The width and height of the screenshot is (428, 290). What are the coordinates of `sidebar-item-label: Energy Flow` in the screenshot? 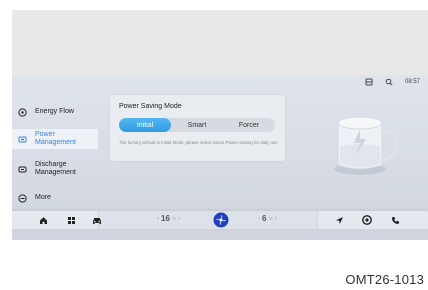 It's located at (54, 111).